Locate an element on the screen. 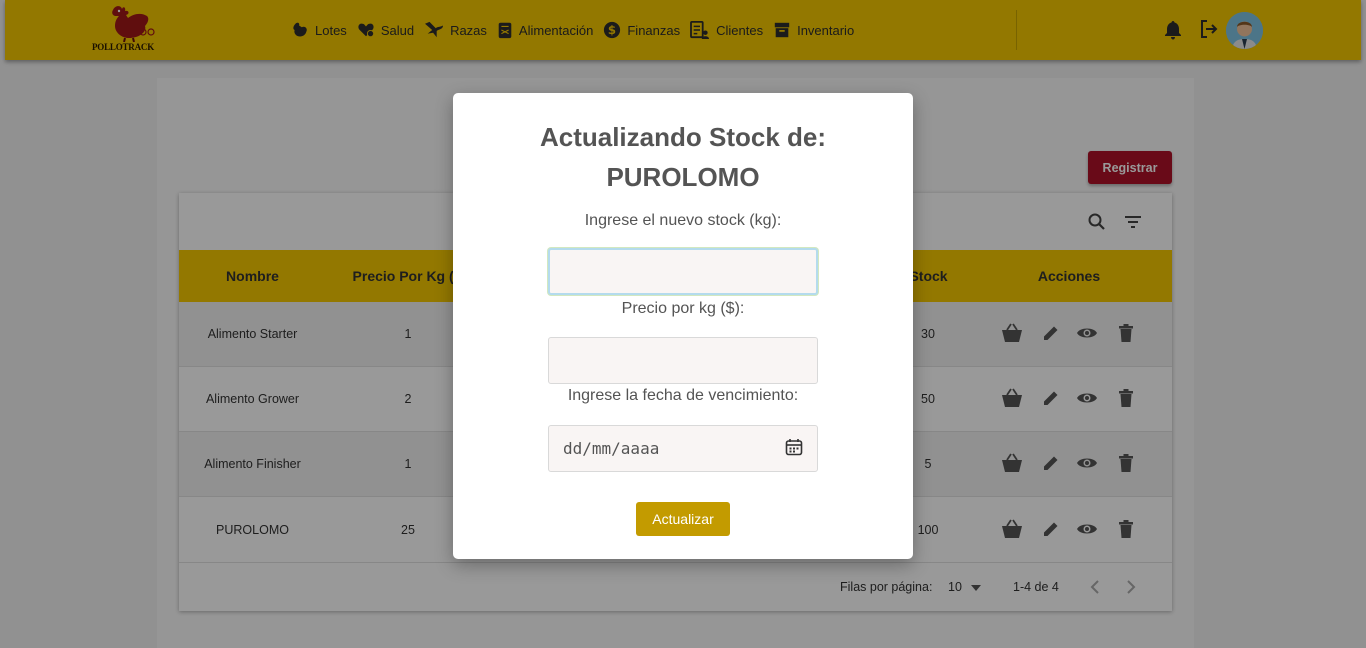 The height and width of the screenshot is (648, 1366). modal-title-line1: Actualizando Stock de: is located at coordinates (683, 137).